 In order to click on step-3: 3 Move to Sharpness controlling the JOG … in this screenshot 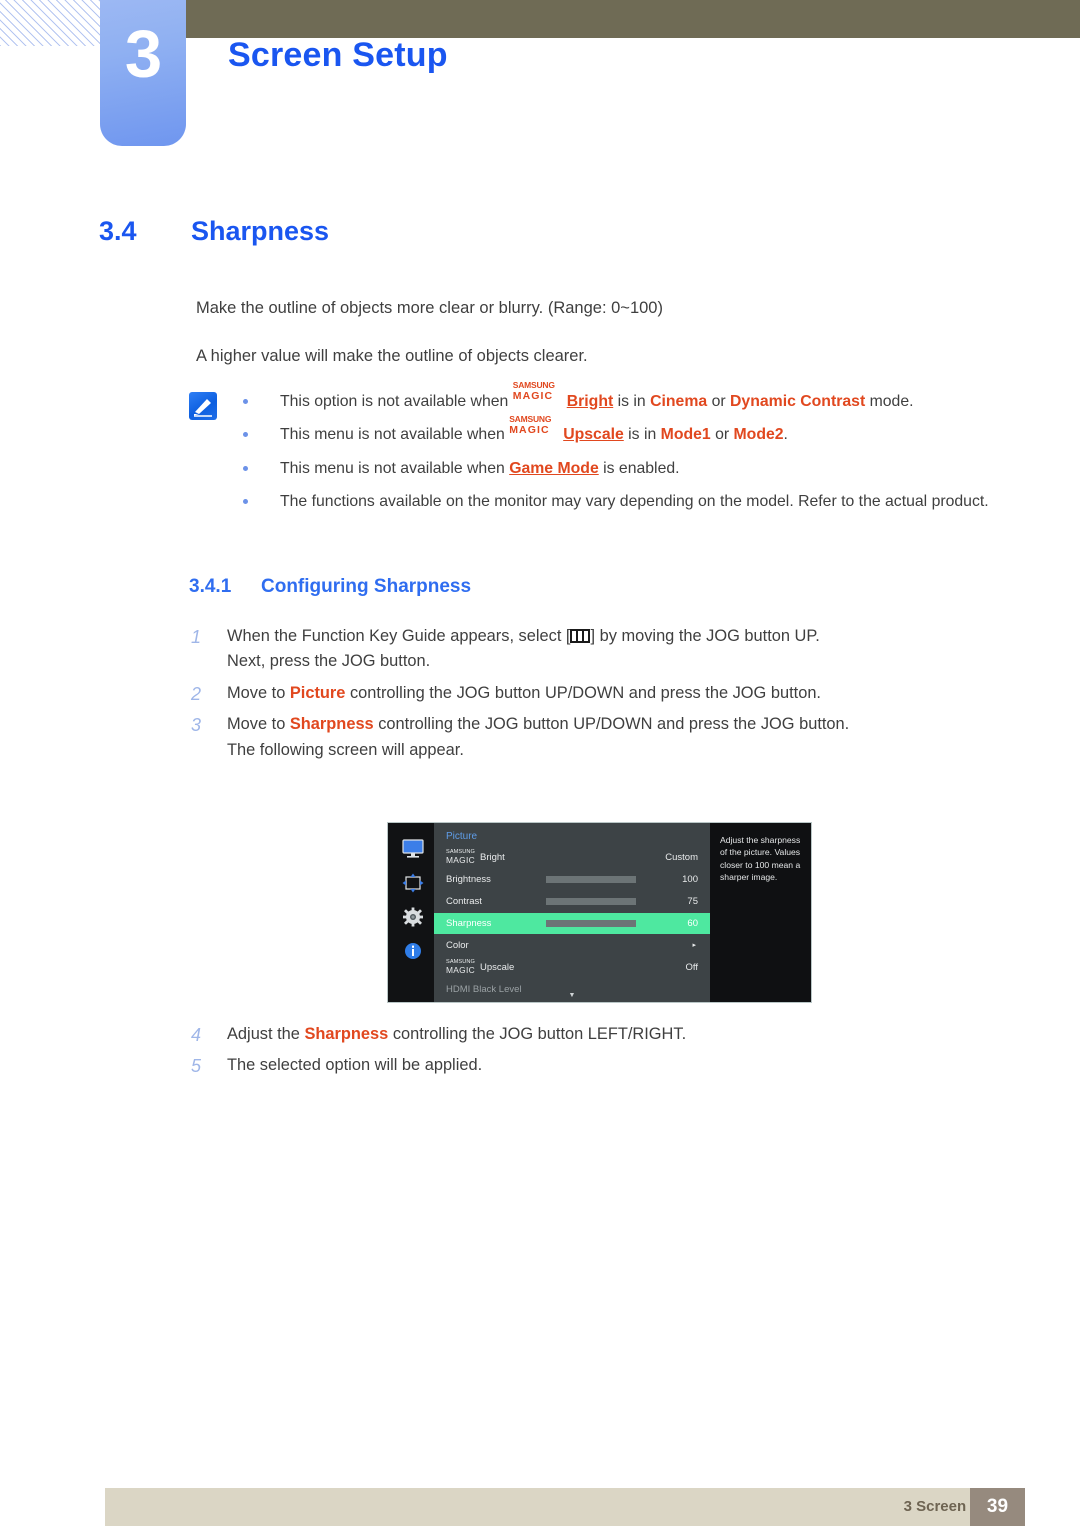, I will do `click(589, 737)`.